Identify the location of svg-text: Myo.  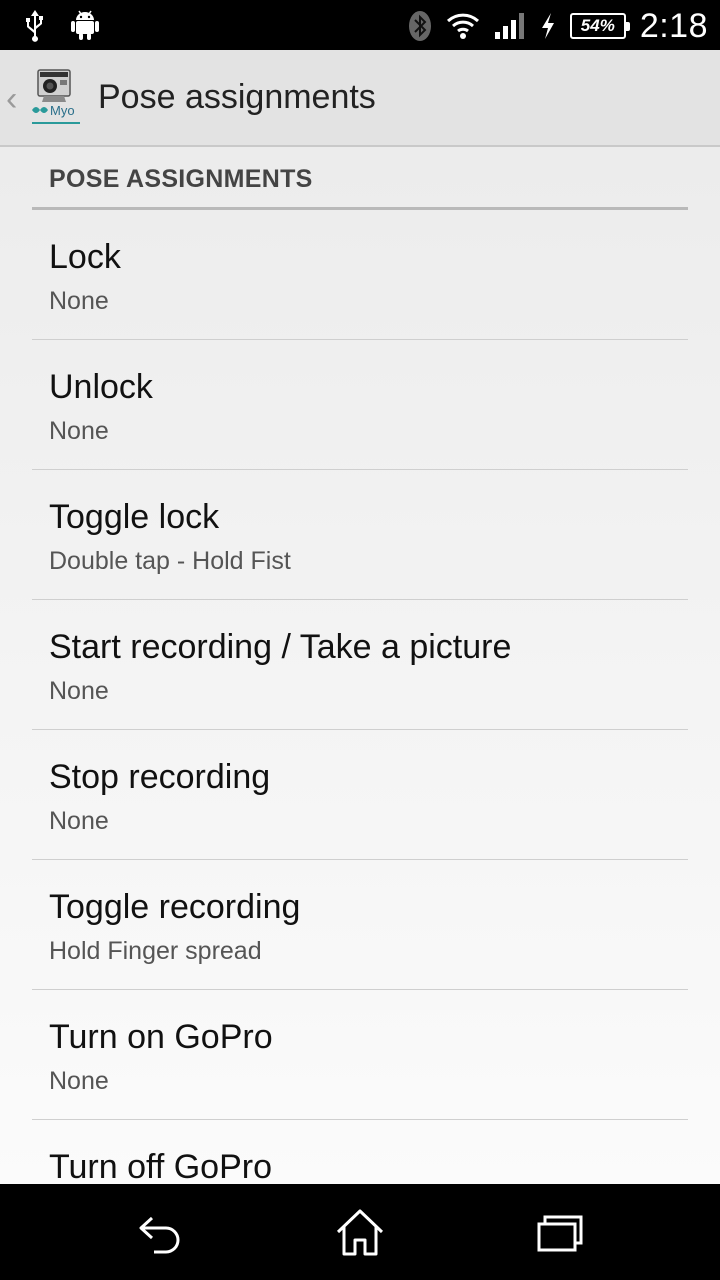
(62, 110).